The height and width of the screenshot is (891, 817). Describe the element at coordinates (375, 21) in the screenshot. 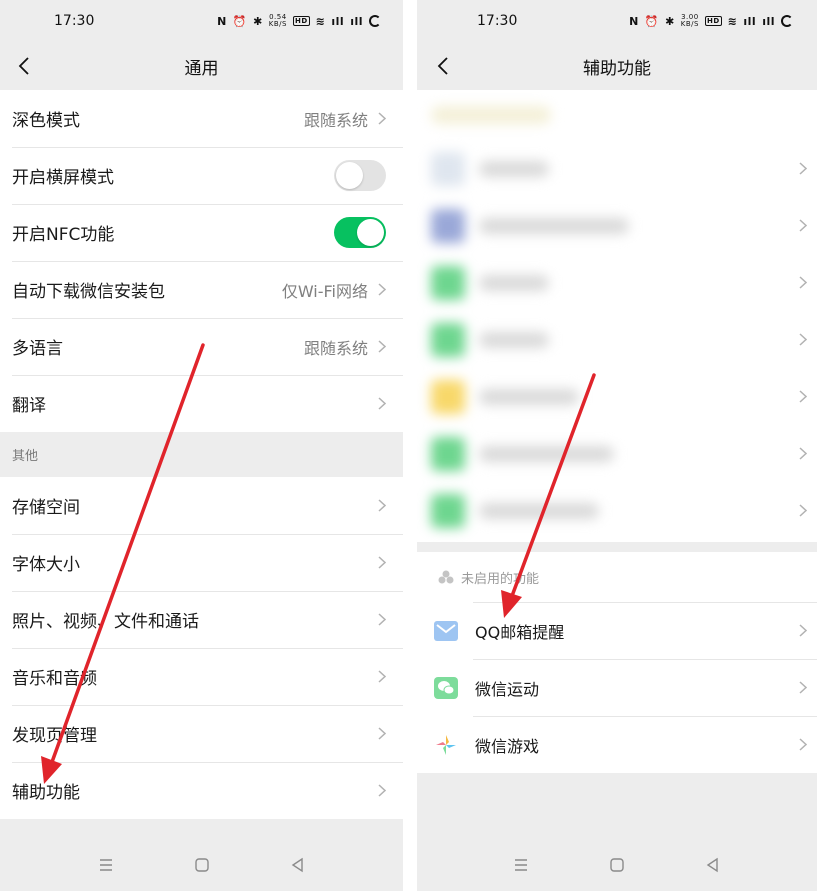

I see `battery-icon` at that location.